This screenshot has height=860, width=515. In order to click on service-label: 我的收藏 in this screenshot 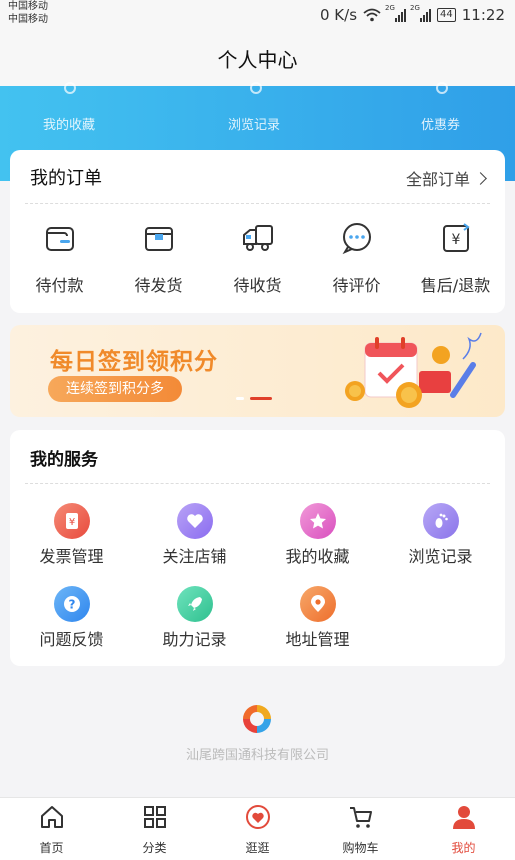, I will do `click(317, 556)`.